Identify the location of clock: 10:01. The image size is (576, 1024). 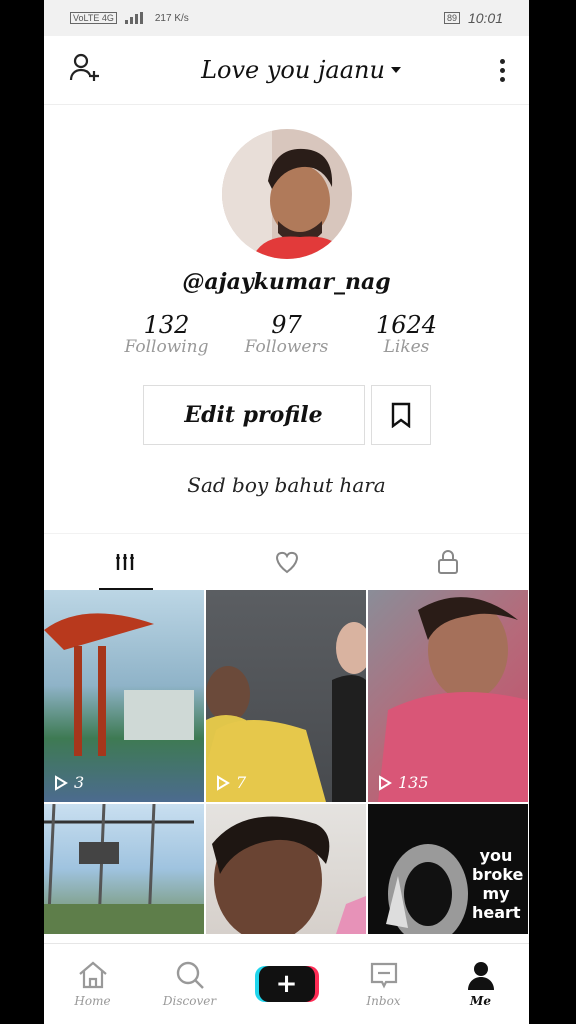
(485, 18).